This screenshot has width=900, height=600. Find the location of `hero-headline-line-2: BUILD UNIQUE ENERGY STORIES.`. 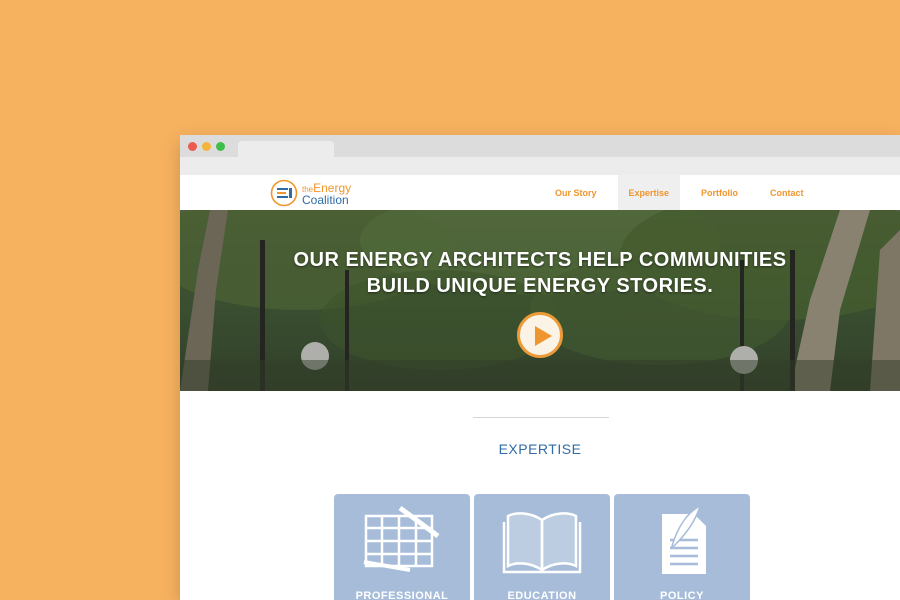

hero-headline-line-2: BUILD UNIQUE ENERGY STORIES. is located at coordinates (540, 286).